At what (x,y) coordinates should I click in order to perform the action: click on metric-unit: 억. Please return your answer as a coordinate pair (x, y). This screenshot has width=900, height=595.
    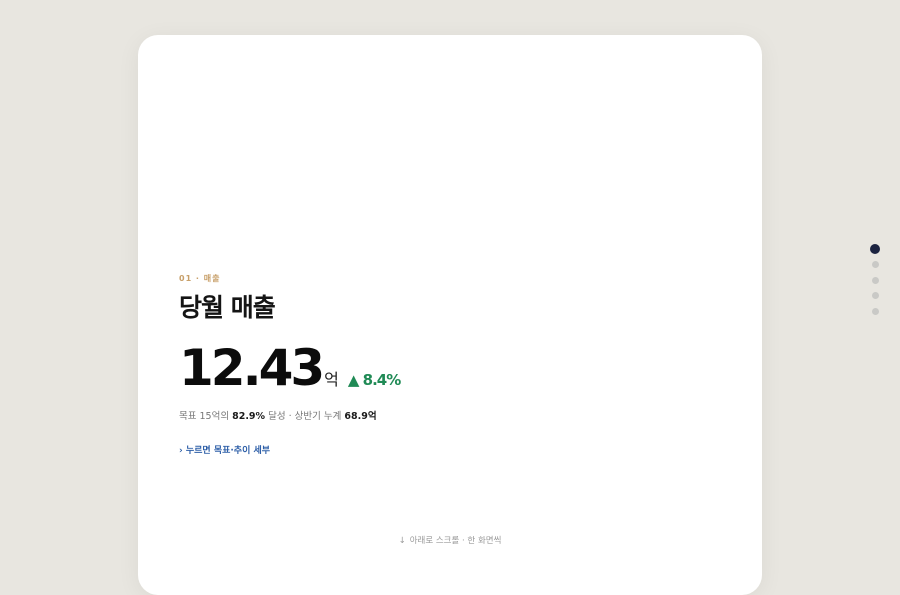
    Looking at the image, I should click on (331, 379).